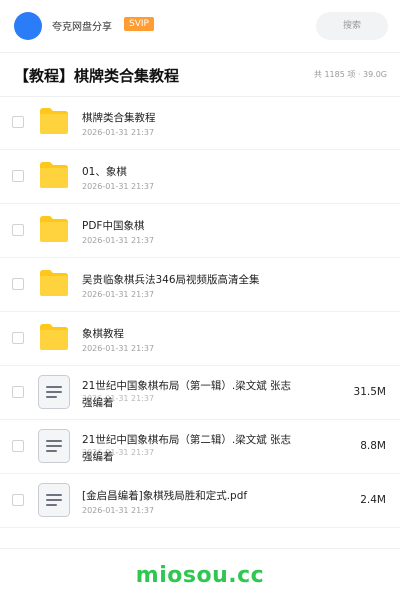  What do you see at coordinates (200, 74) in the screenshot?
I see `title-row: 【教程】棋牌类合集教程 共 1185 项 · 39.0G` at bounding box center [200, 74].